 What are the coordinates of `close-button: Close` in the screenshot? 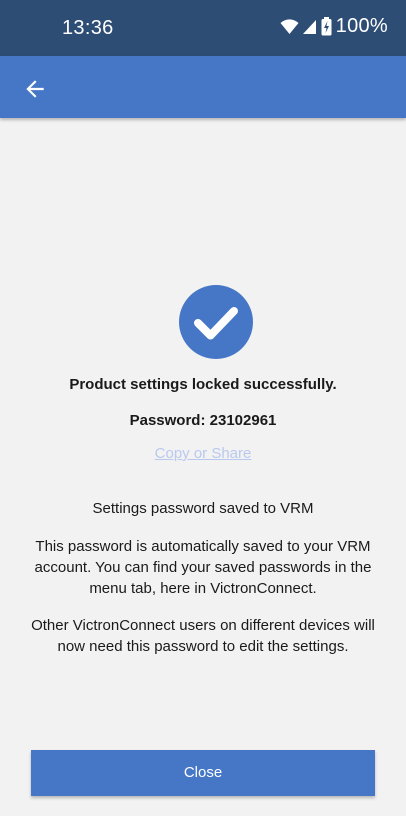 It's located at (203, 773).